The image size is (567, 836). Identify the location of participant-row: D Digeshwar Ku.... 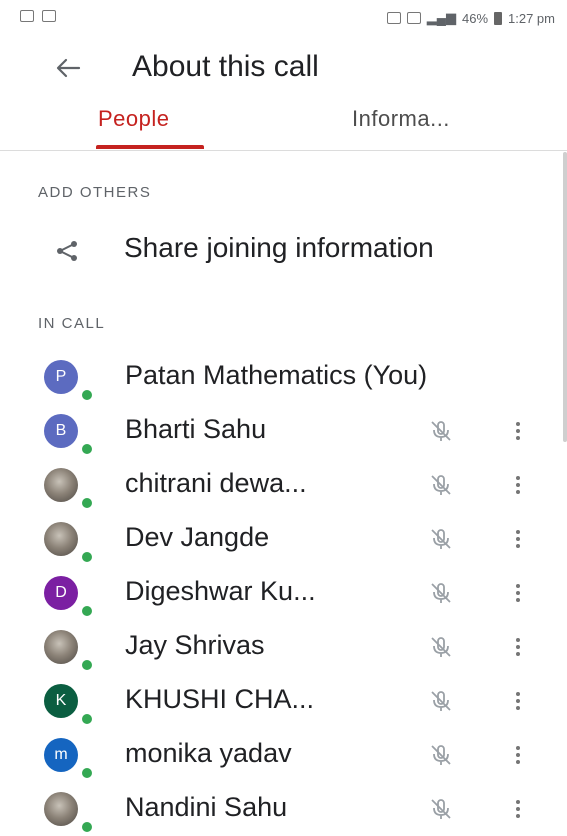
(283, 593).